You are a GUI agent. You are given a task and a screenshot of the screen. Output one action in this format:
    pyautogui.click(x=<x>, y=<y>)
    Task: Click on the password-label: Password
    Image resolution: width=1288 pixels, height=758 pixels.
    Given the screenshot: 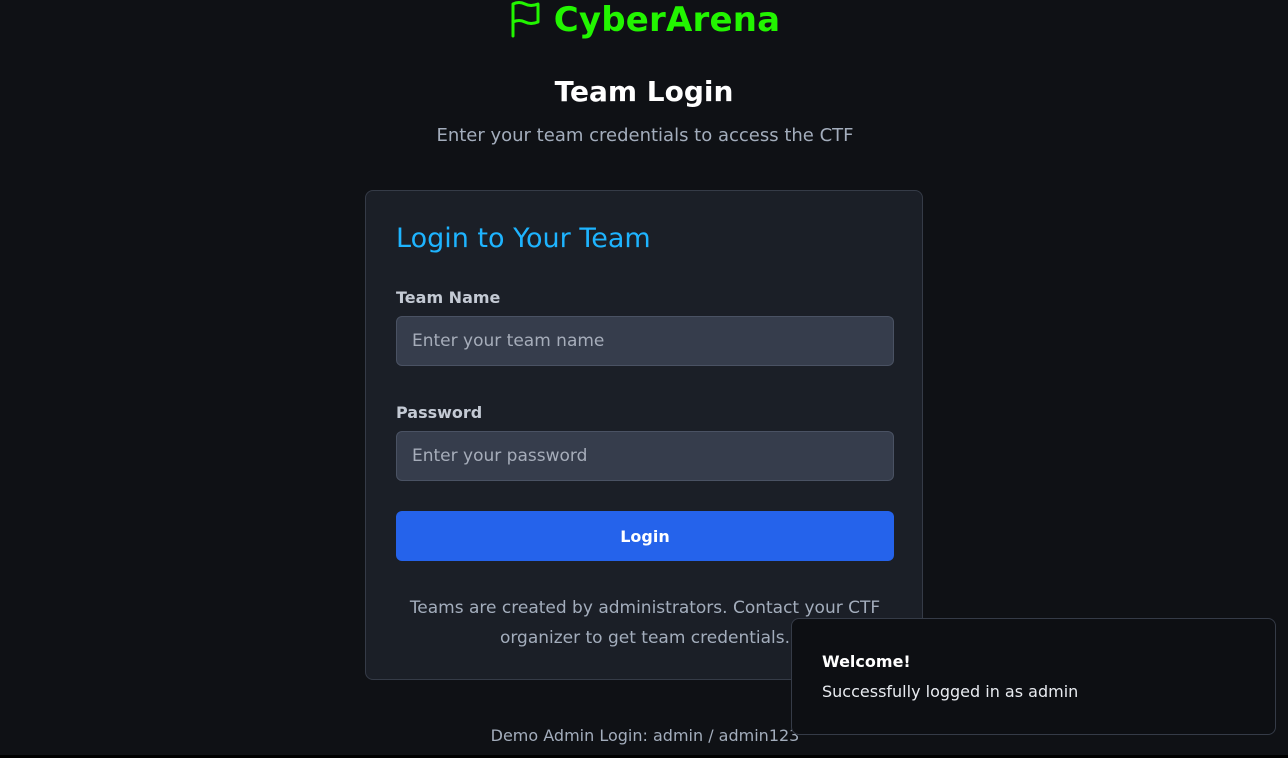 What is the action you would take?
    pyautogui.click(x=439, y=412)
    